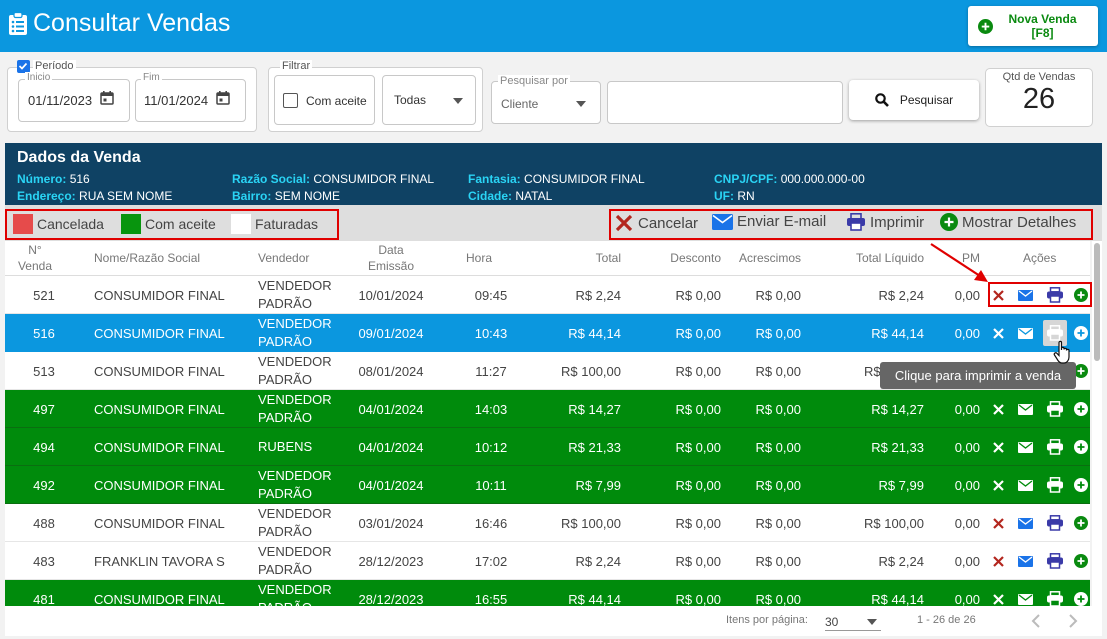 This screenshot has height=639, width=1107. I want to click on cell-total: R$ 2,24, so click(598, 561).